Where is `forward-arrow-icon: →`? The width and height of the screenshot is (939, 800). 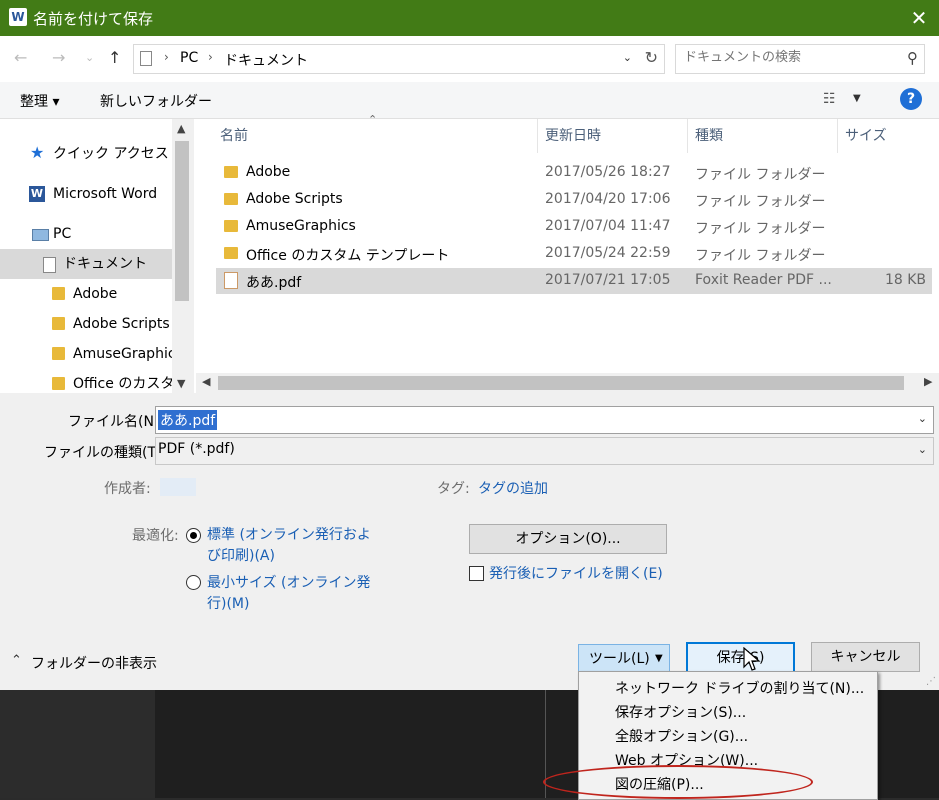
forward-arrow-icon: → is located at coordinates (58, 57).